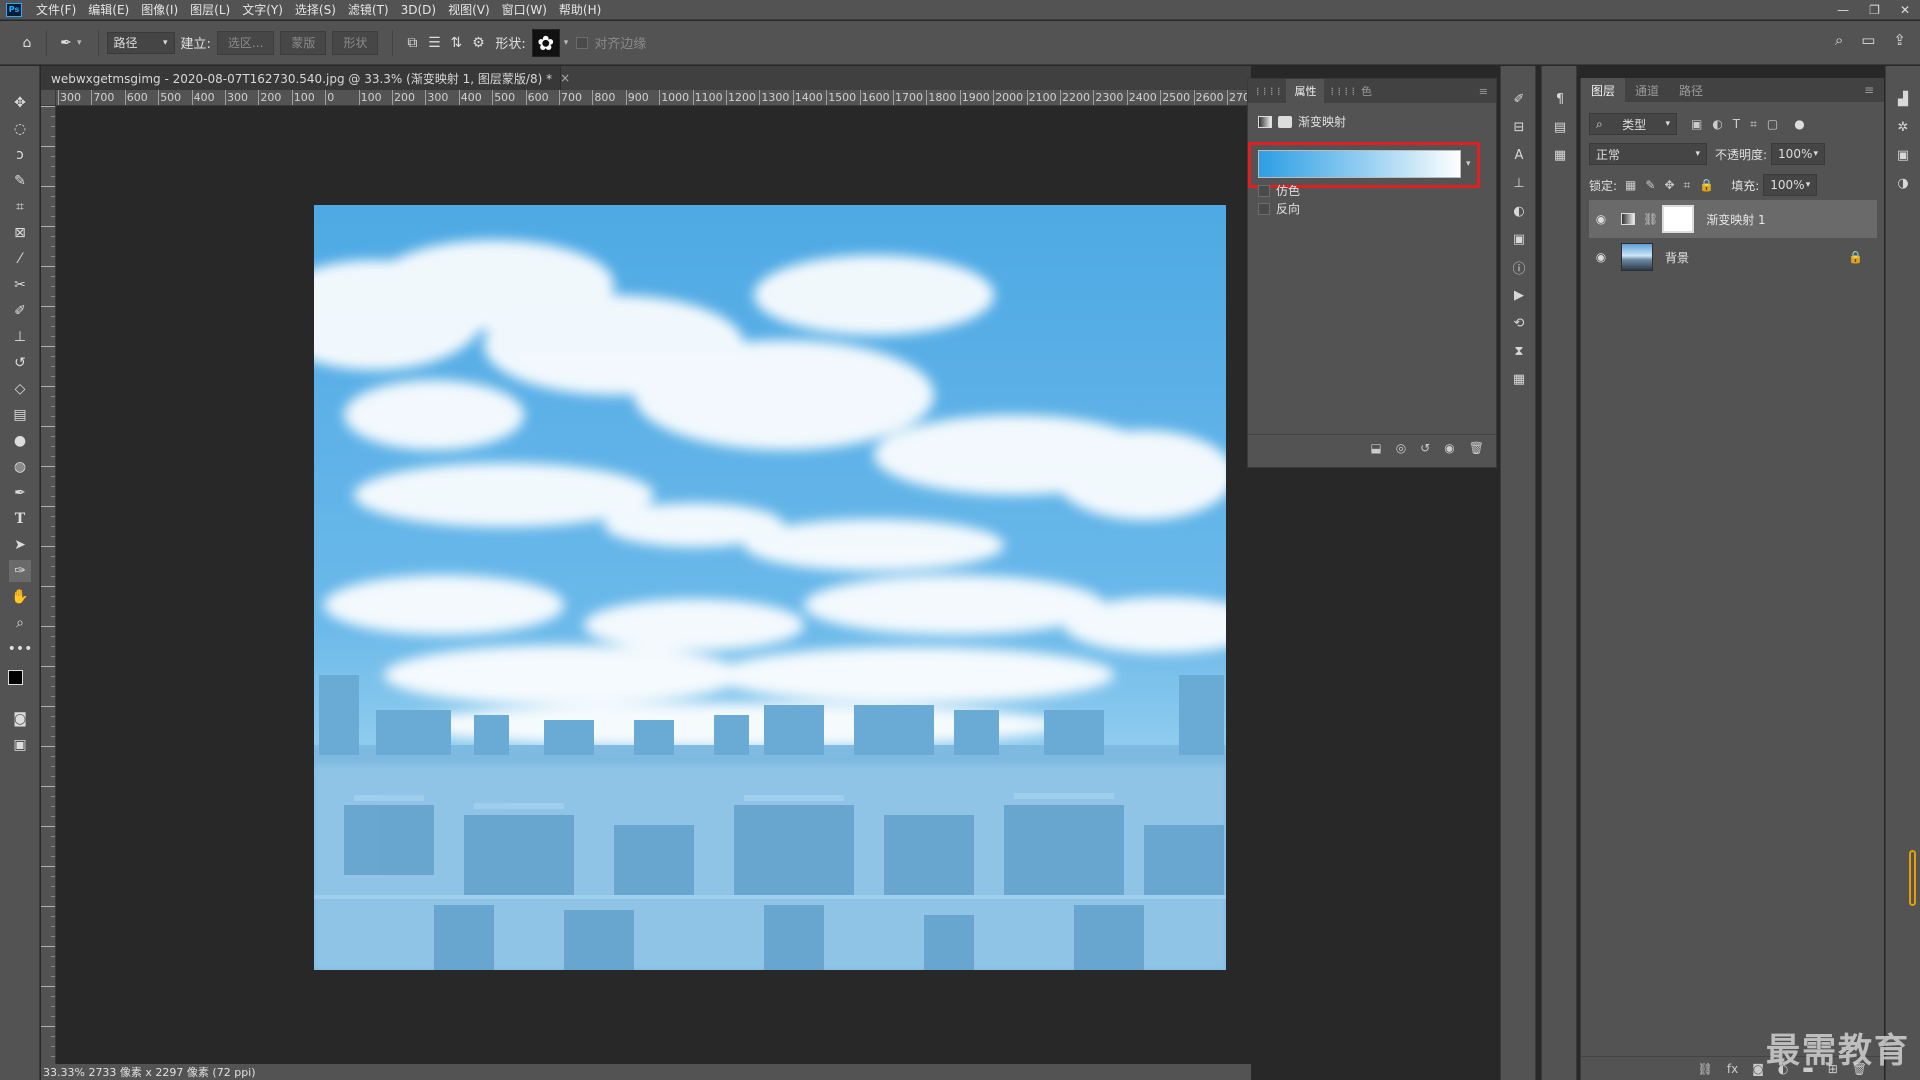 This screenshot has height=1080, width=1920. What do you see at coordinates (1268, 91) in the screenshot?
I see `tab-collapsed-icons: ⁞ ⁞ ⁞ ⁞` at bounding box center [1268, 91].